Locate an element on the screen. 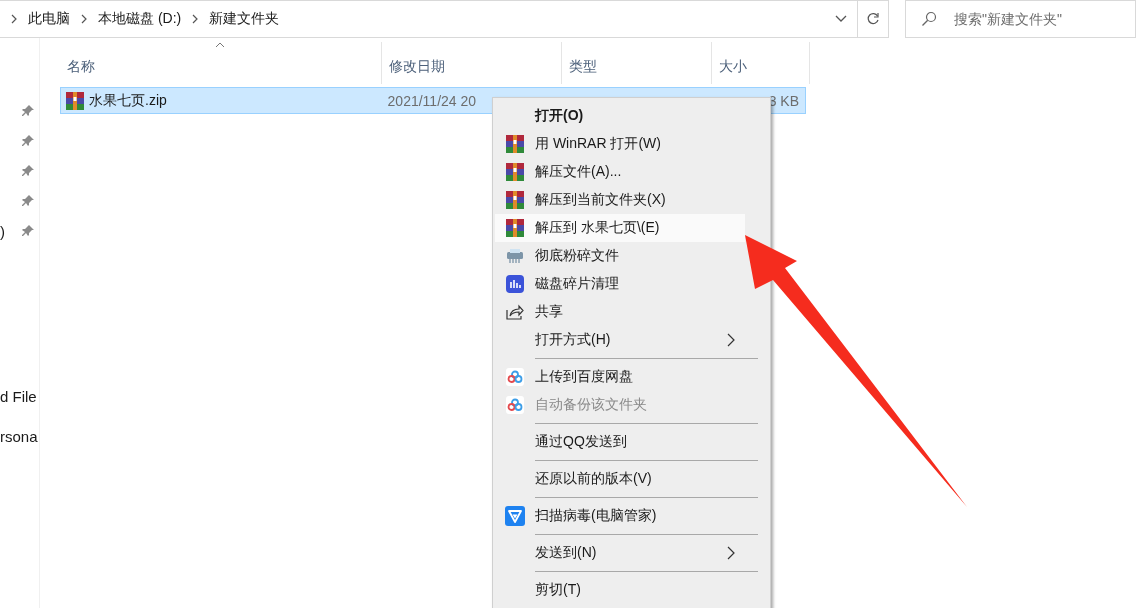  menu-item-label: 解压到当前文件夹(X) is located at coordinates (600, 200).